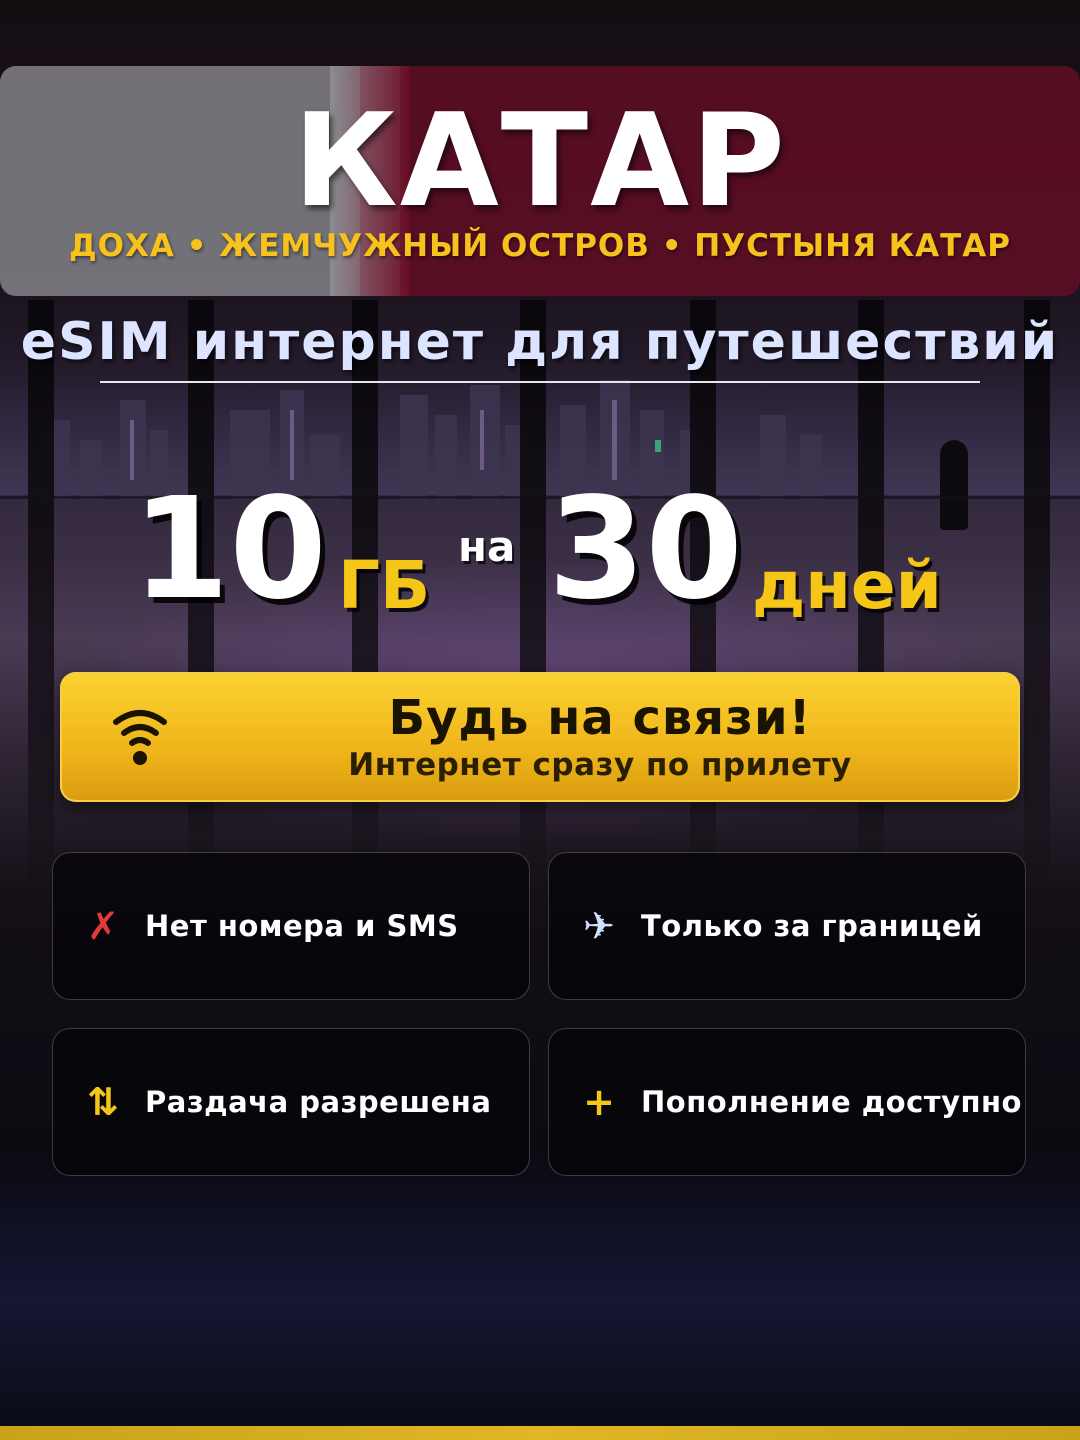 This screenshot has width=1080, height=1440. Describe the element at coordinates (540, 382) in the screenshot. I see `divider` at that location.